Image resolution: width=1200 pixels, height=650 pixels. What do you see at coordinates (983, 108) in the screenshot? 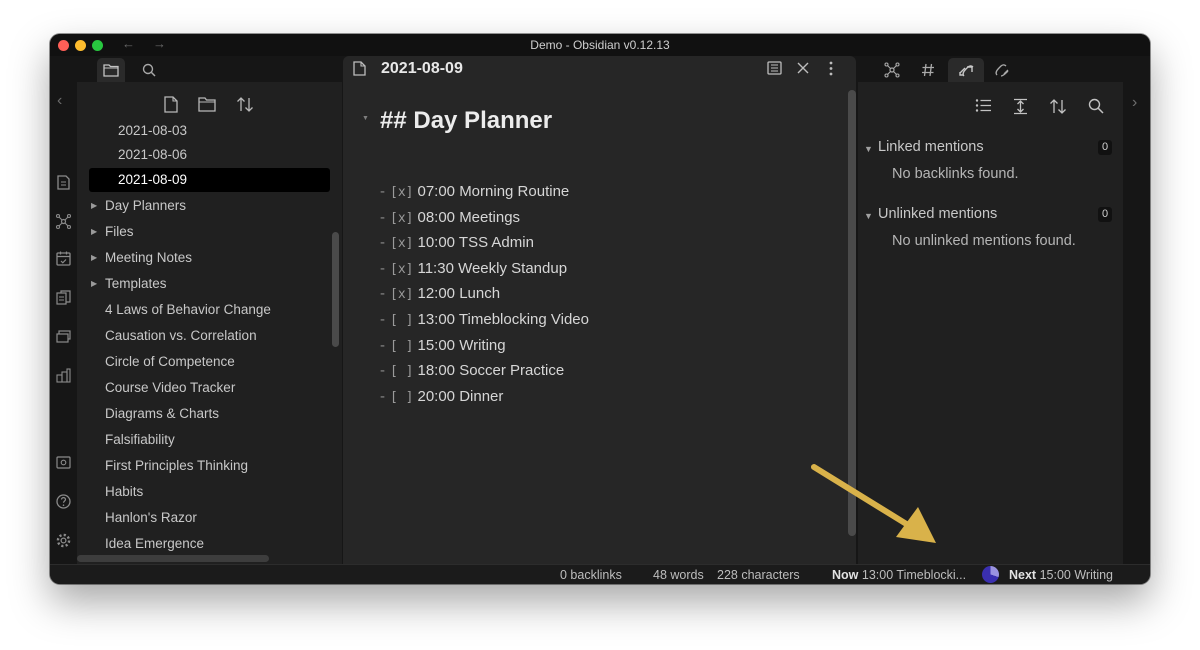
I see `collapse-results-icon` at bounding box center [983, 108].